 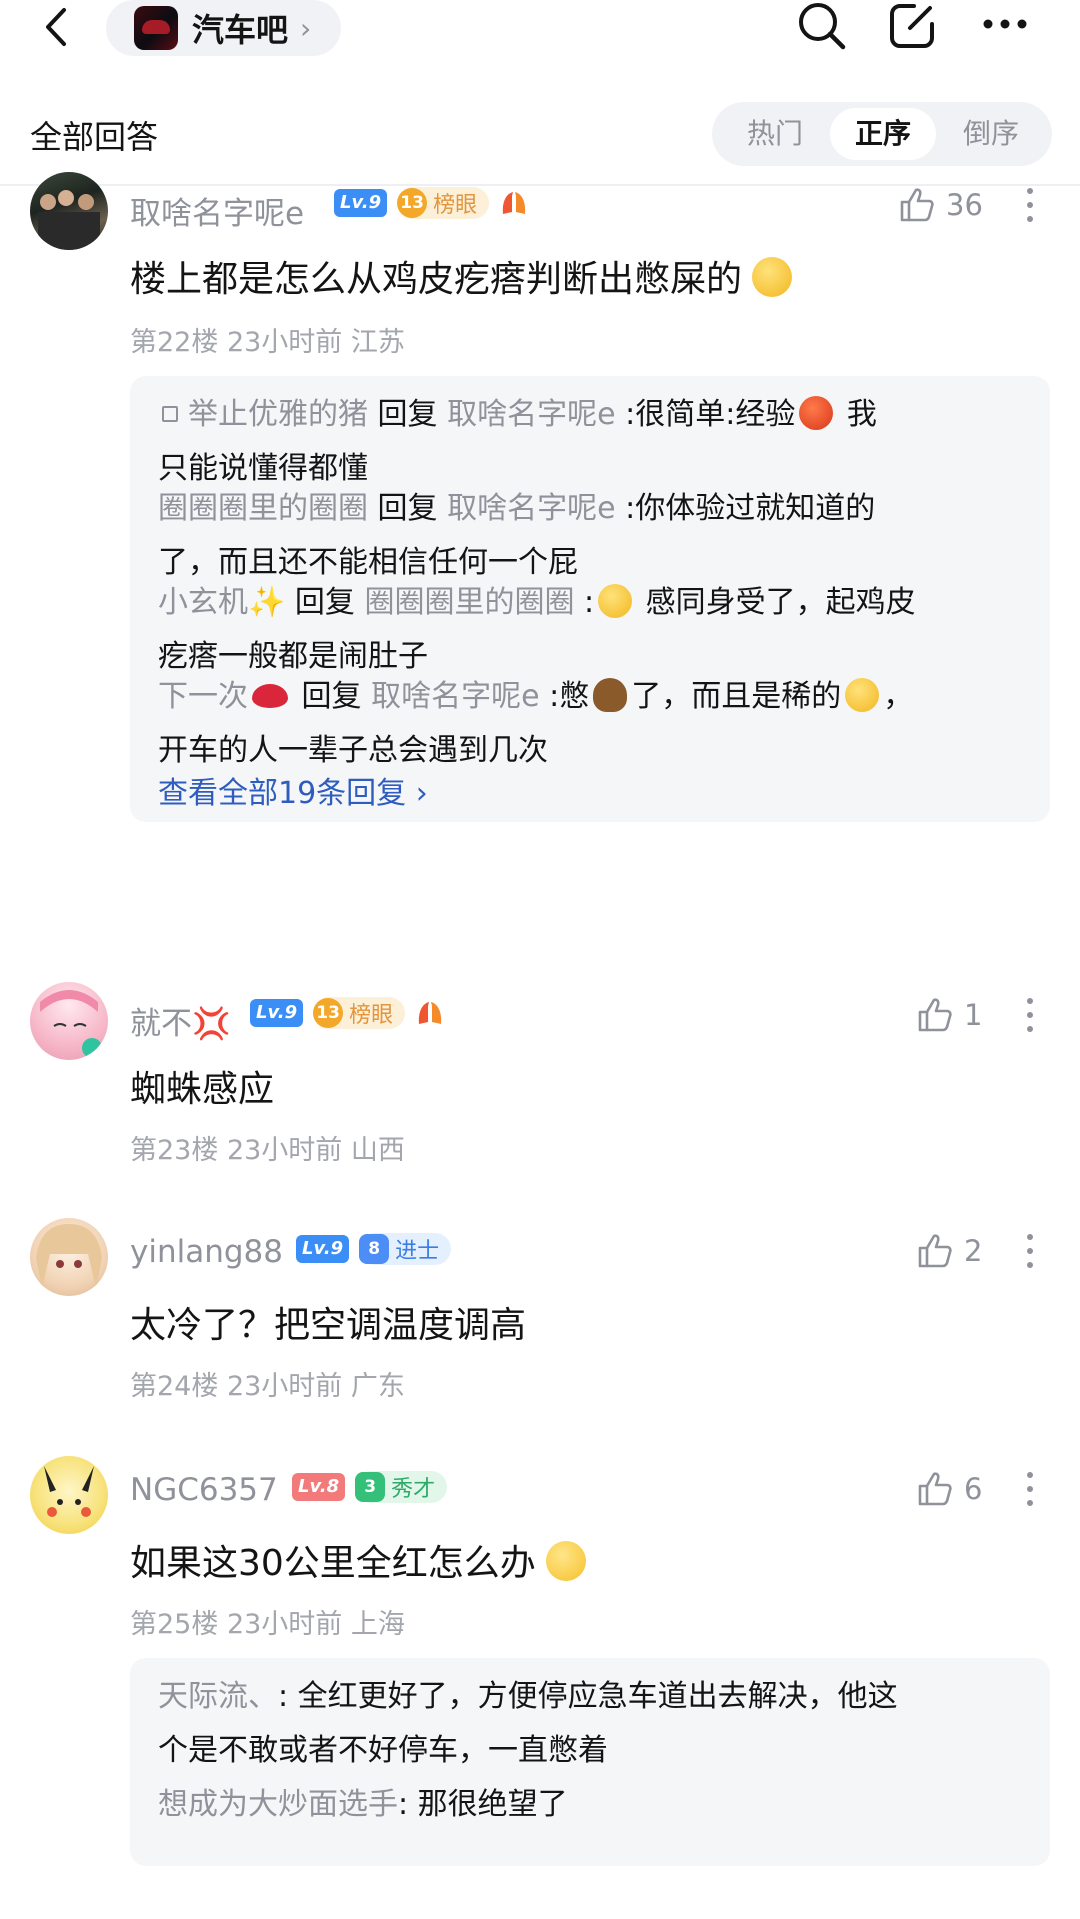 What do you see at coordinates (267, 1383) in the screenshot?
I see `comment-meta: 第24楼 23小时前 广东` at bounding box center [267, 1383].